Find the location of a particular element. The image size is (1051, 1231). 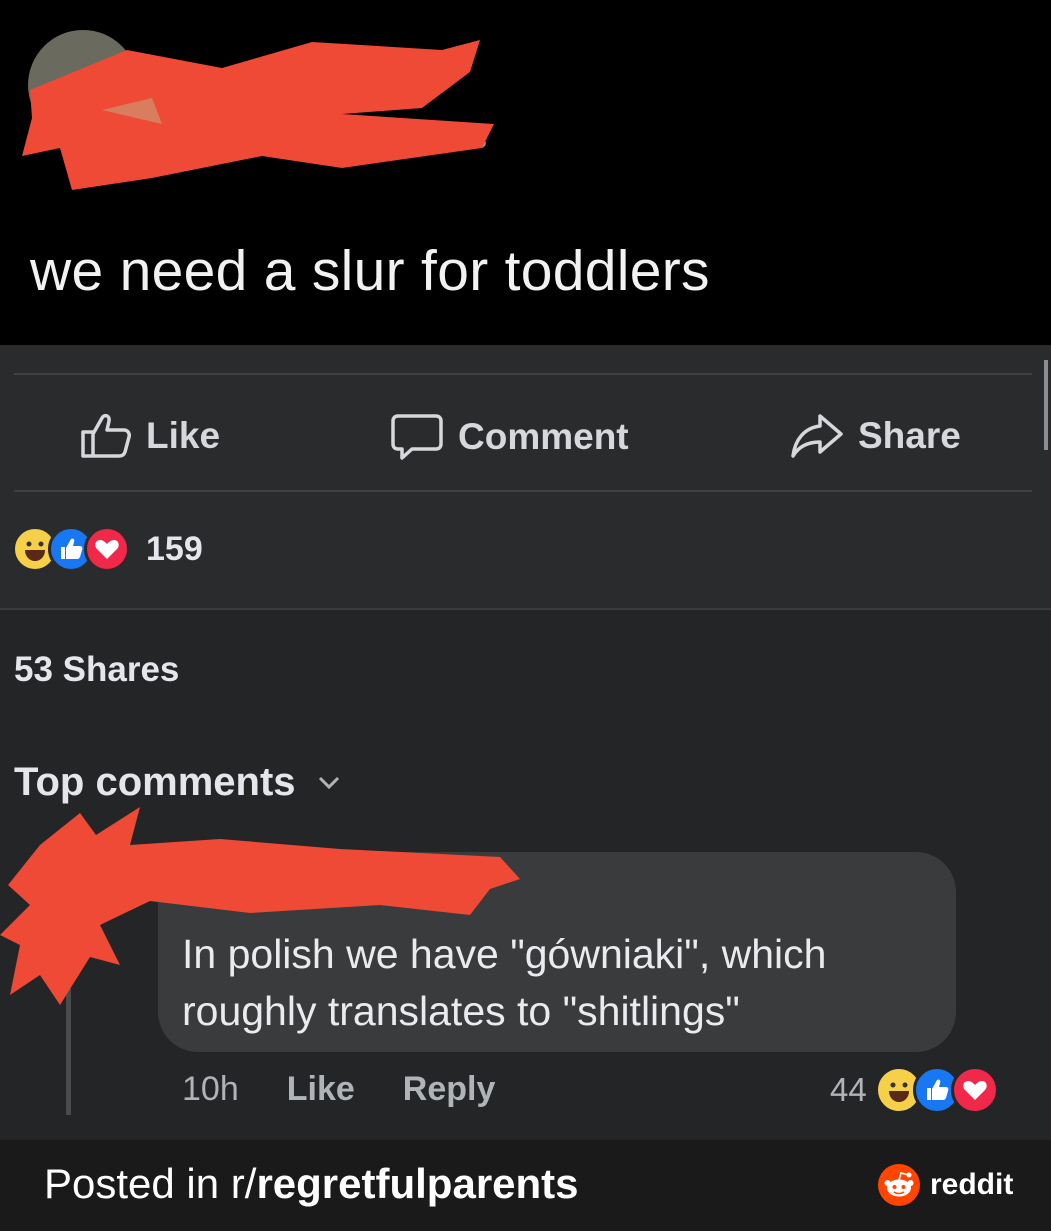

comment-meta: 10h Like Reply is located at coordinates (362, 1089).